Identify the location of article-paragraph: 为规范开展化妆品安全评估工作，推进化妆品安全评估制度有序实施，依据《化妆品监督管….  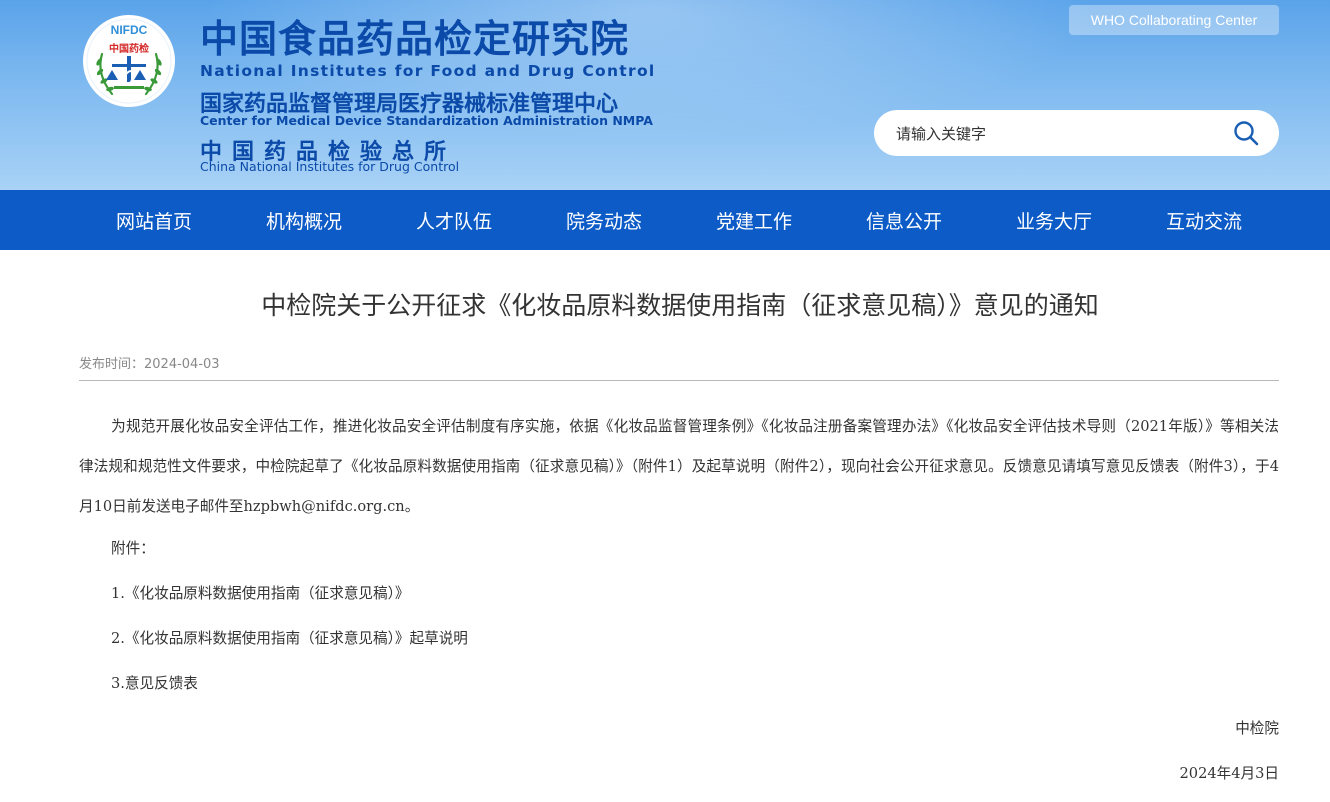
(679, 467).